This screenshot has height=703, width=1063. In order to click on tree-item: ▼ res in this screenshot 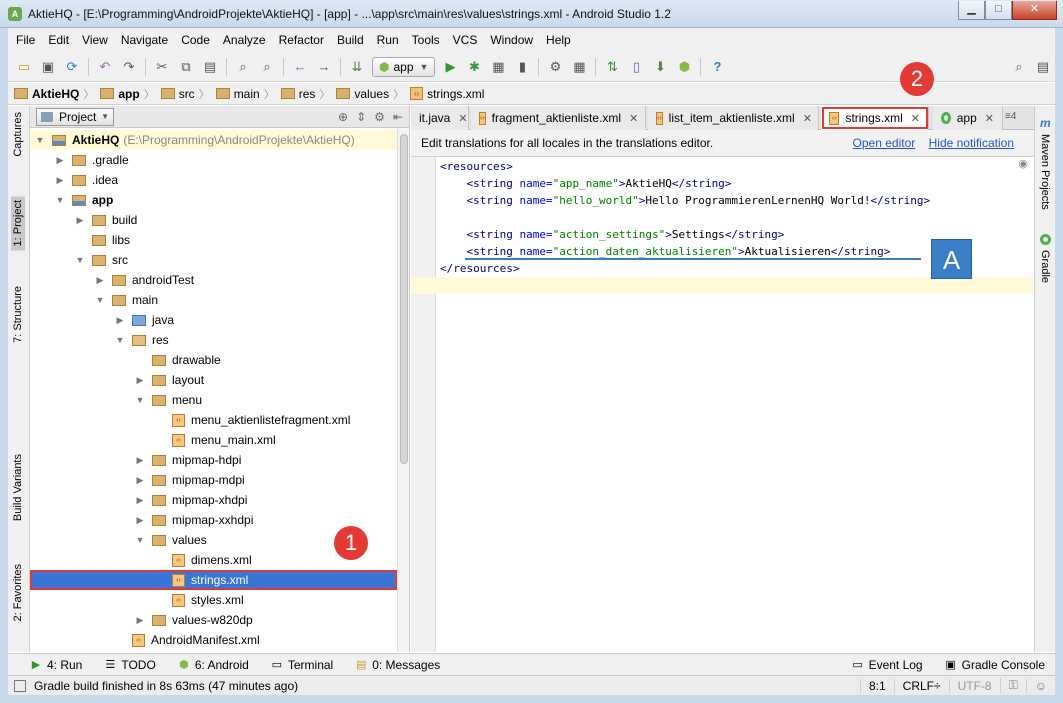, I will do `click(213, 340)`.